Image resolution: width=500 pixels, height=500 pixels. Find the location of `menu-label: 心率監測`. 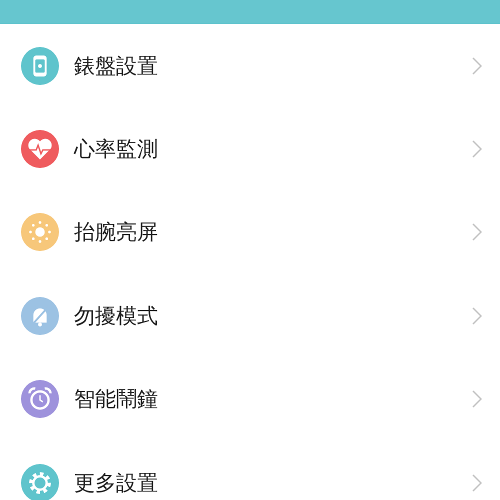

menu-label: 心率監測 is located at coordinates (116, 150).